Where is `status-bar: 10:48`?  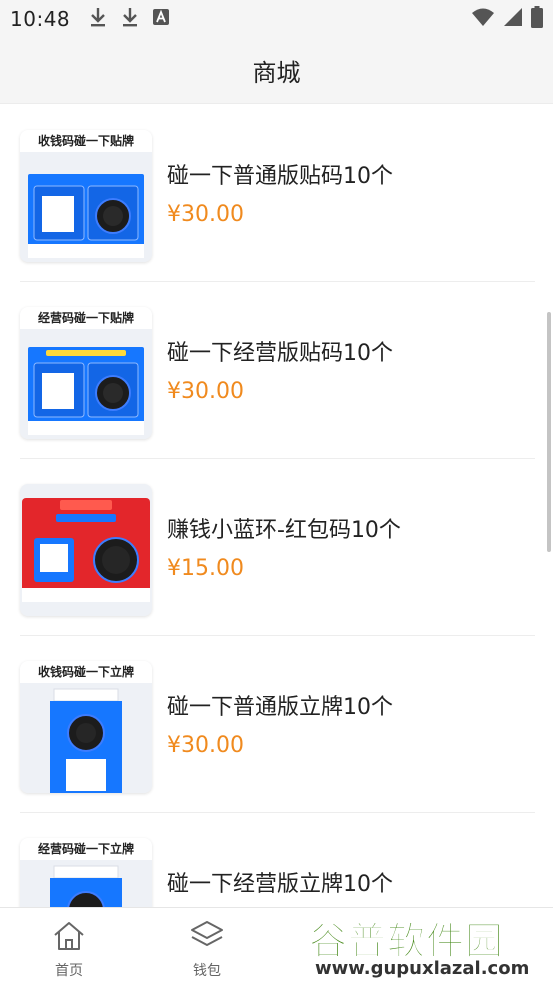 status-bar: 10:48 is located at coordinates (276, 19).